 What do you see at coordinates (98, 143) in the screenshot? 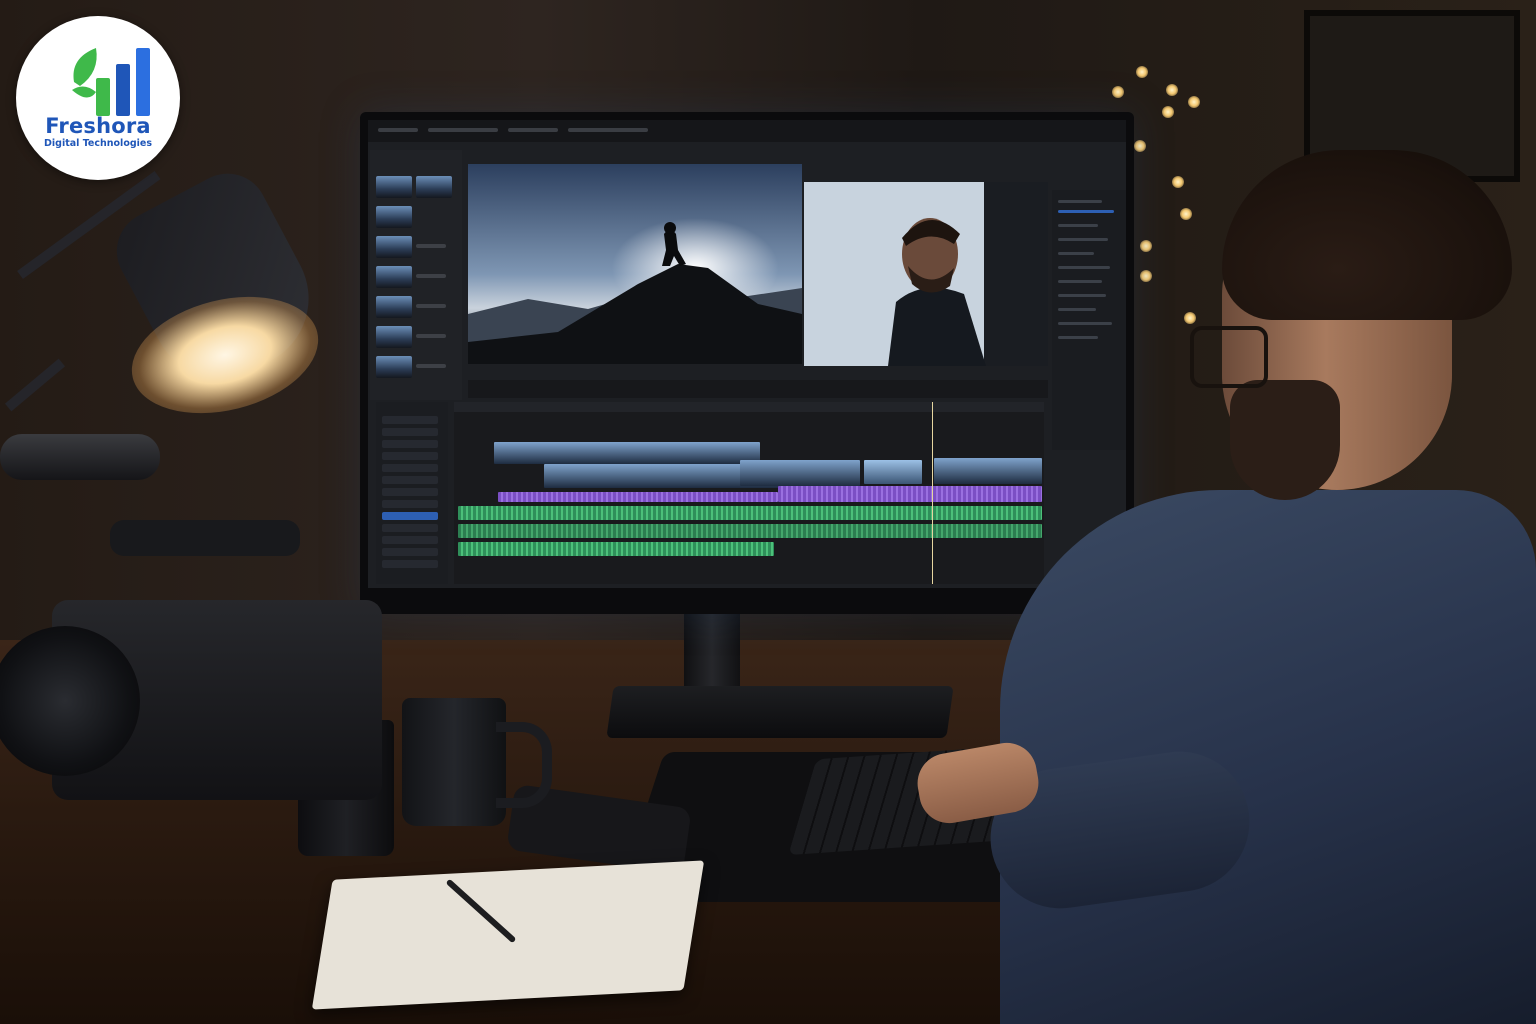
I see `logo-tagline: Digital Technologies` at bounding box center [98, 143].